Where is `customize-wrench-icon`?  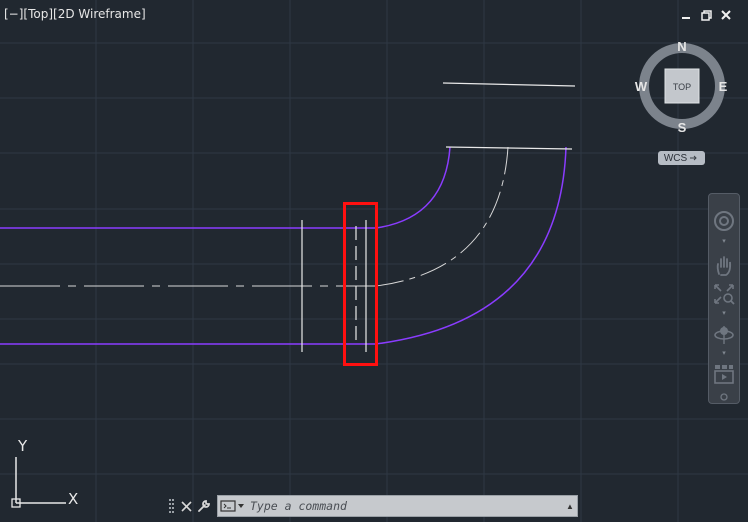 customize-wrench-icon is located at coordinates (204, 506).